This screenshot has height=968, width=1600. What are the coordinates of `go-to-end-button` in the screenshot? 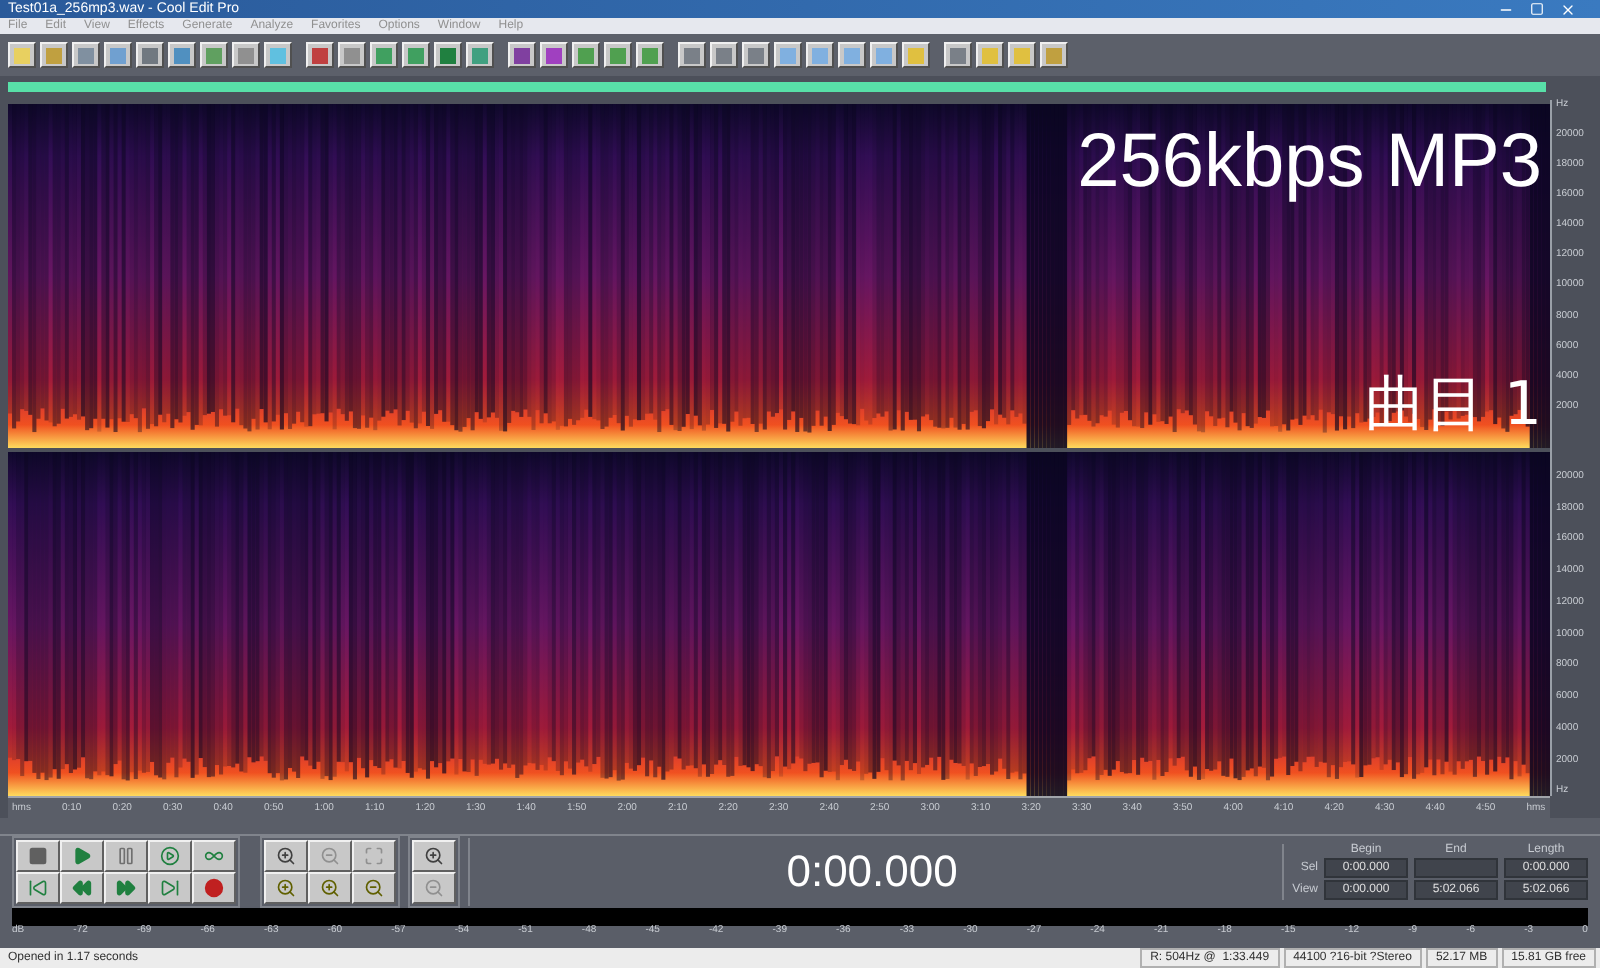 It's located at (170, 887).